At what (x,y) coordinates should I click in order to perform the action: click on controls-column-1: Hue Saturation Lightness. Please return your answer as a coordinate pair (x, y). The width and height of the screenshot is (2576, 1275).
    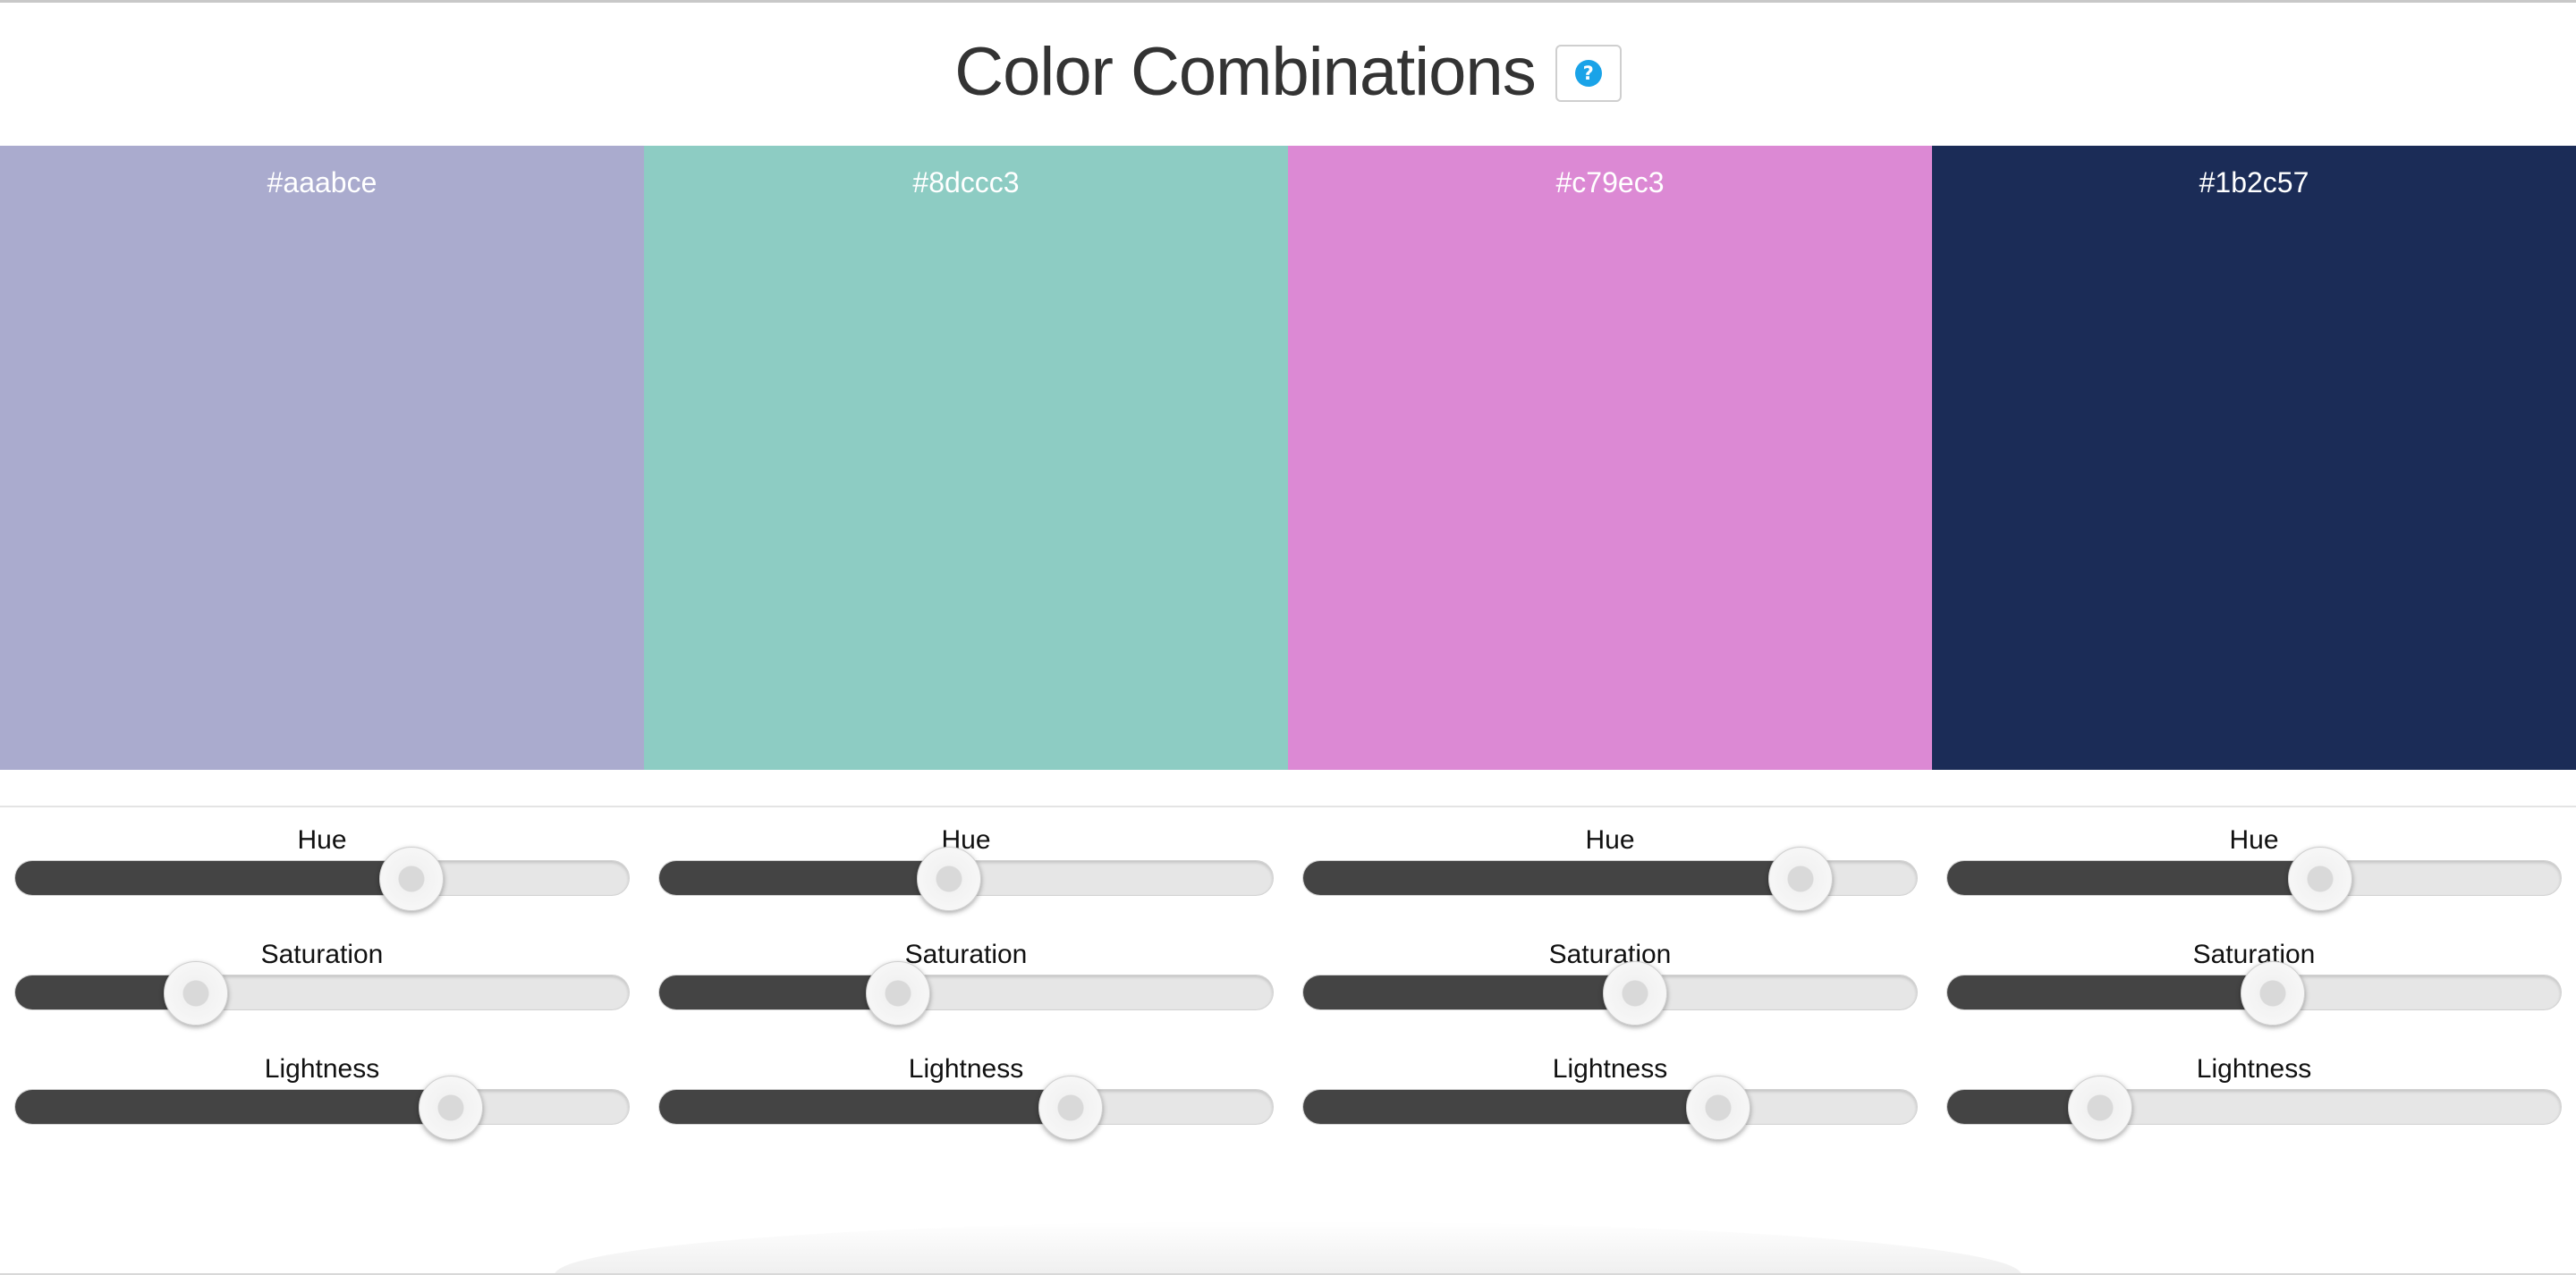
    Looking at the image, I should click on (322, 975).